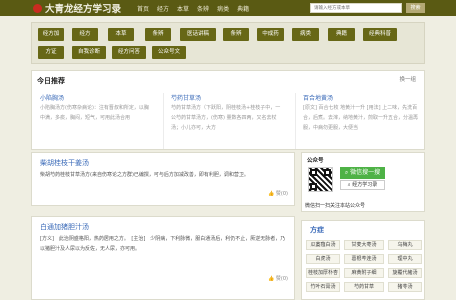 This screenshot has height=300, width=456. I want to click on account-name-box: ⌕ 经方学习录, so click(362, 185).